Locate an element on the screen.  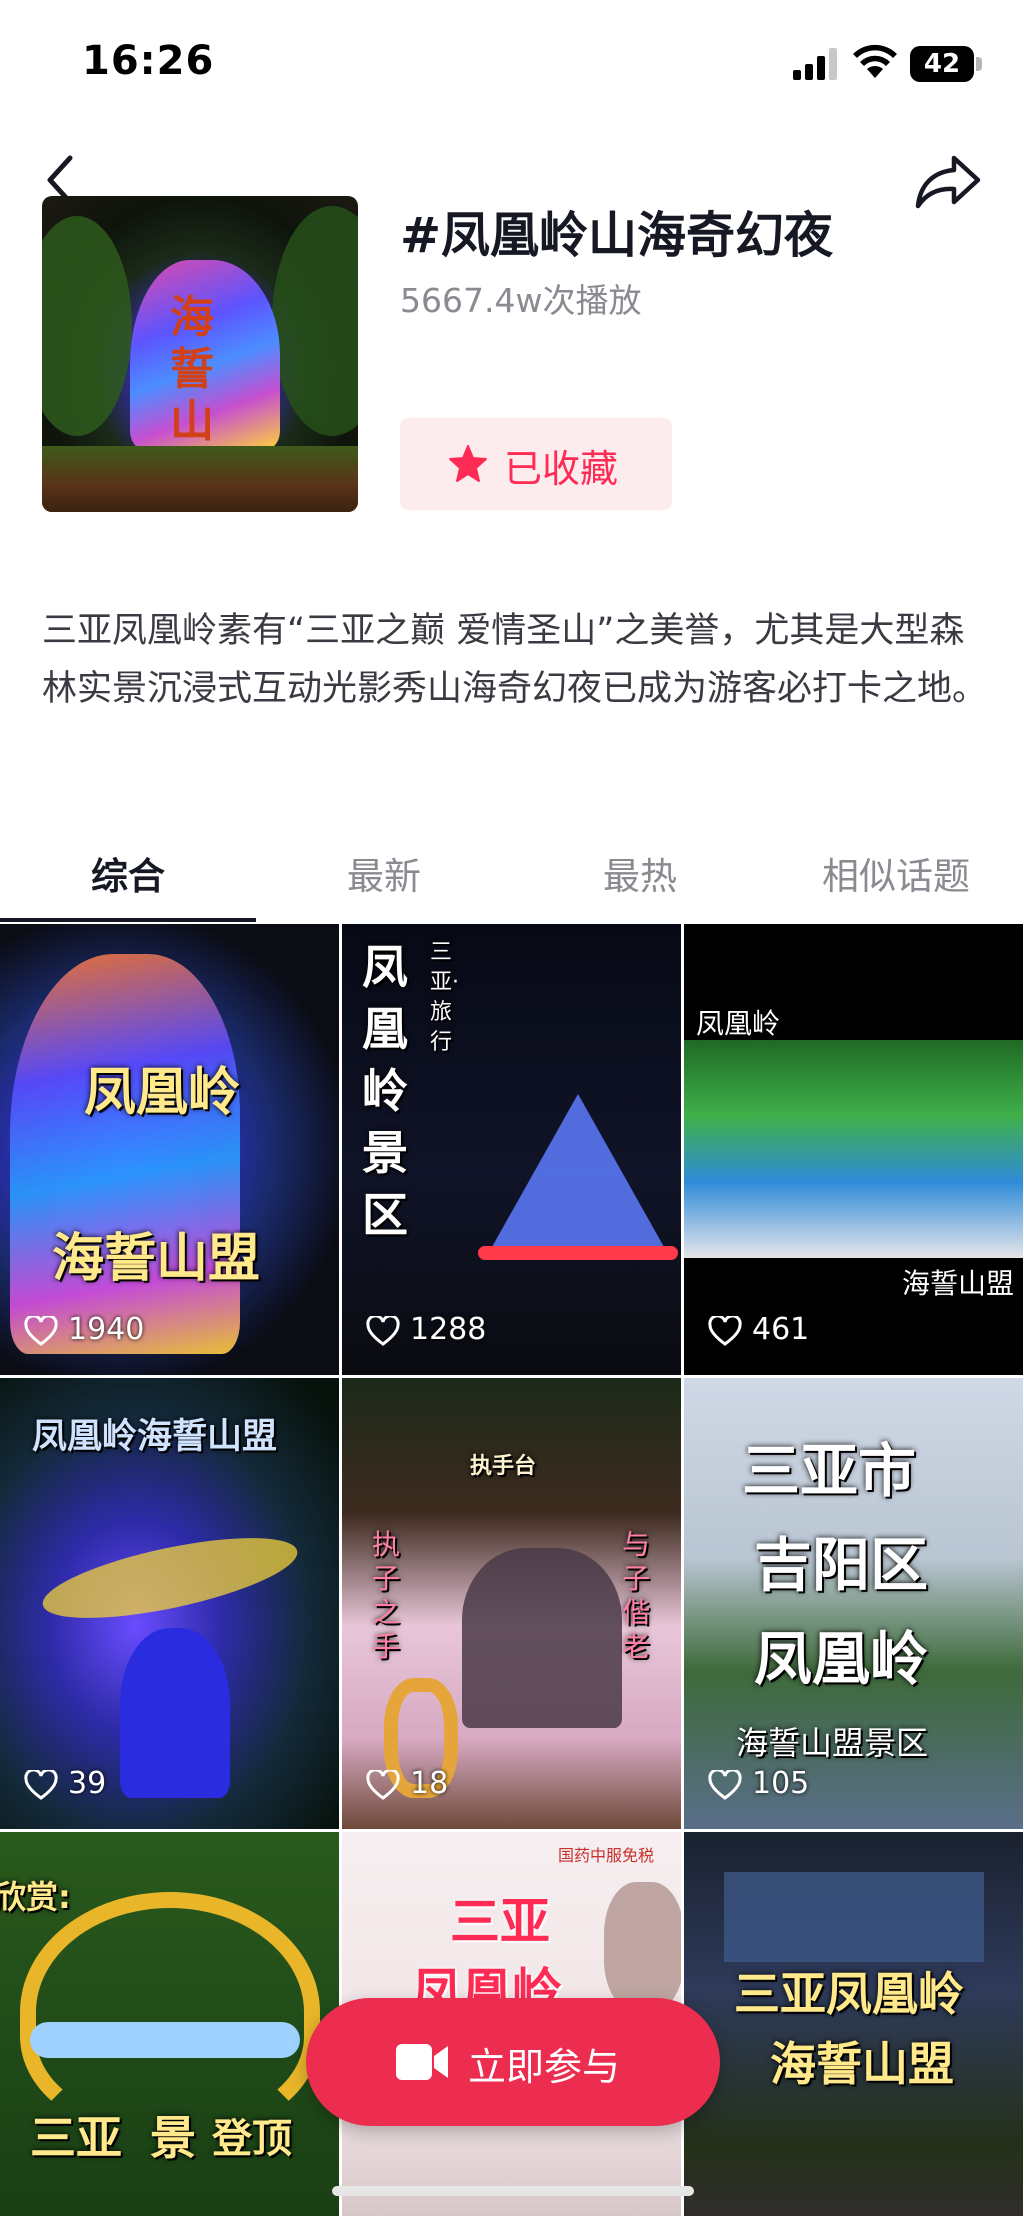
like-count: 105 is located at coordinates (781, 1783).